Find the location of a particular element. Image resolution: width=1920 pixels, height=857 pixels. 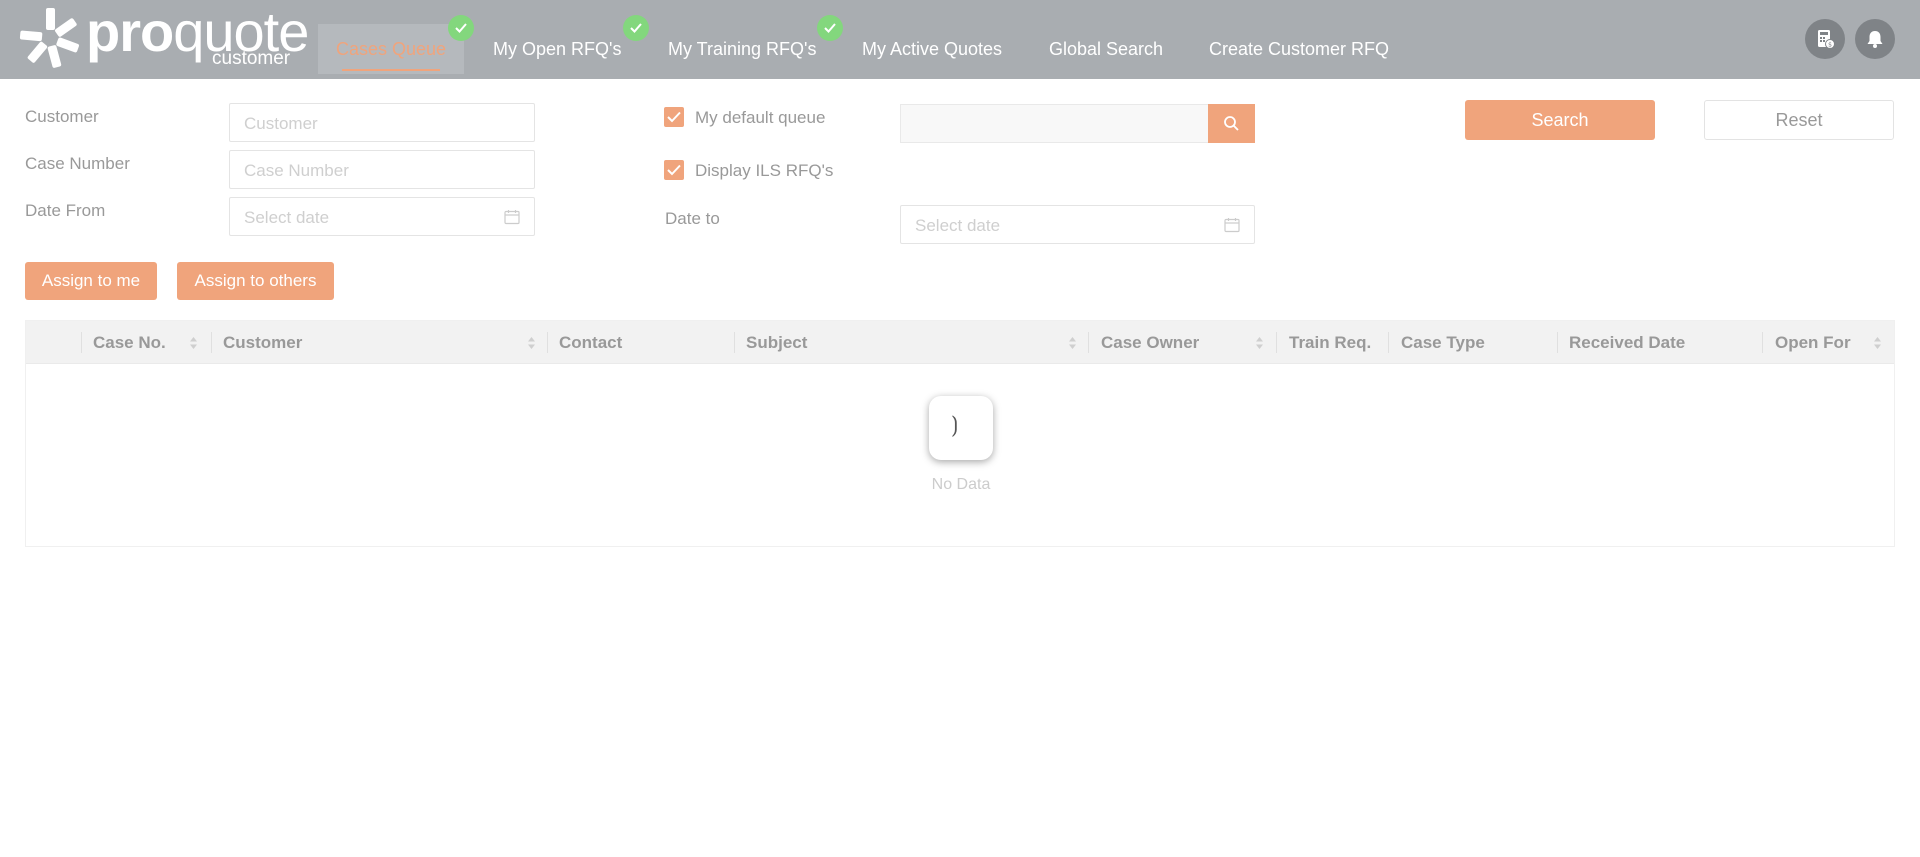

logo-word-bold: pro is located at coordinates (130, 31).